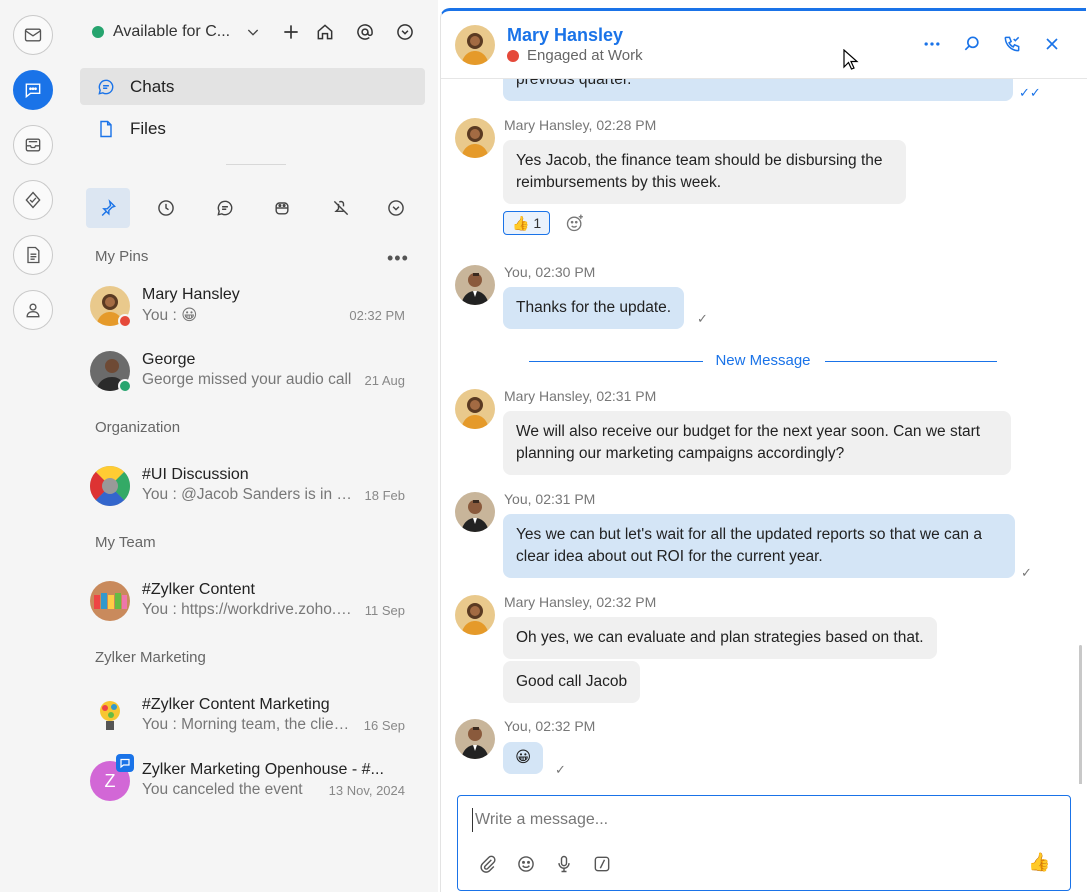 The width and height of the screenshot is (1088, 892). What do you see at coordinates (526, 864) in the screenshot?
I see `emoji-icon` at bounding box center [526, 864].